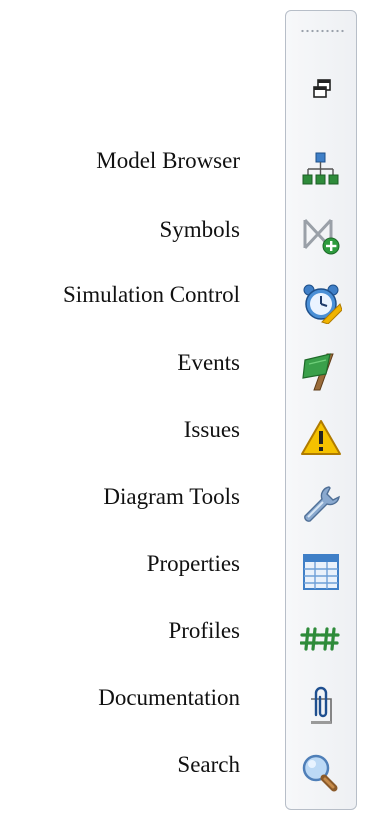  What do you see at coordinates (318, 372) in the screenshot?
I see `events-icon` at bounding box center [318, 372].